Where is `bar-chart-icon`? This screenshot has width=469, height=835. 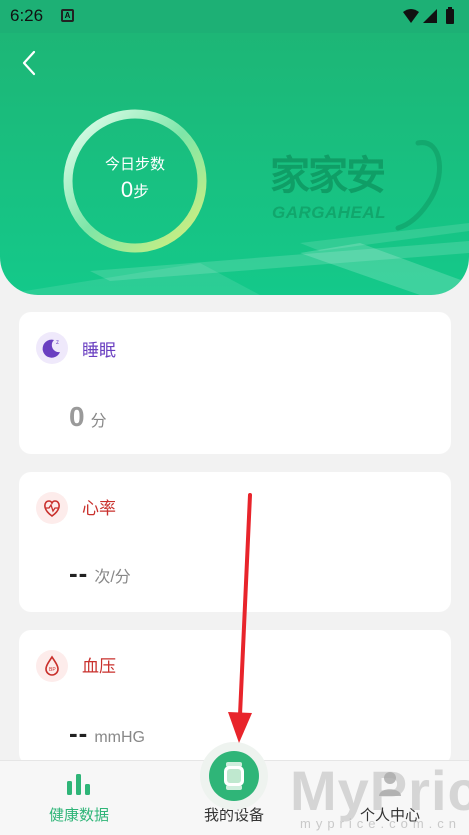 bar-chart-icon is located at coordinates (78, 784).